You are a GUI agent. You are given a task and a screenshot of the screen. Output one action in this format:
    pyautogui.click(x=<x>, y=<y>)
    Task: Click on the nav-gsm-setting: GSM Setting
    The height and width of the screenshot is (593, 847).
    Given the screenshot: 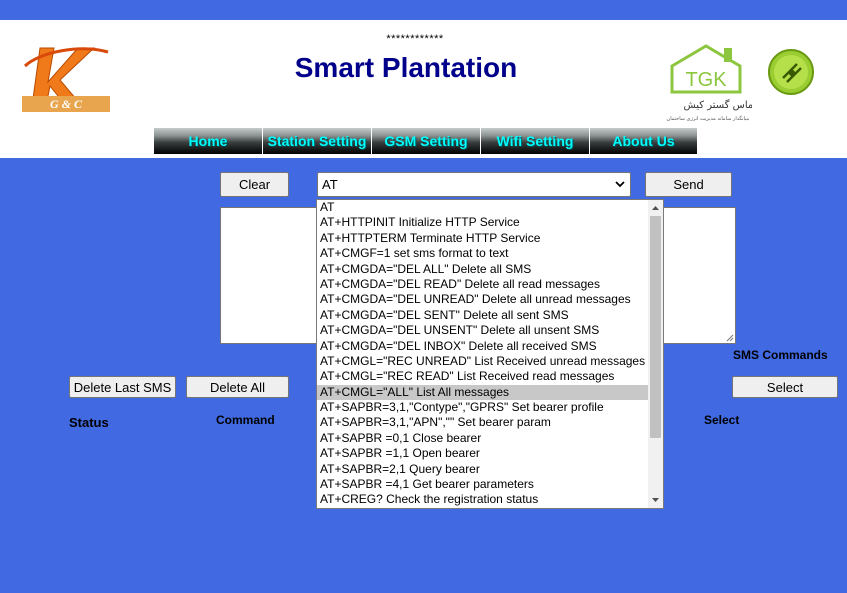 What is the action you would take?
    pyautogui.click(x=426, y=141)
    